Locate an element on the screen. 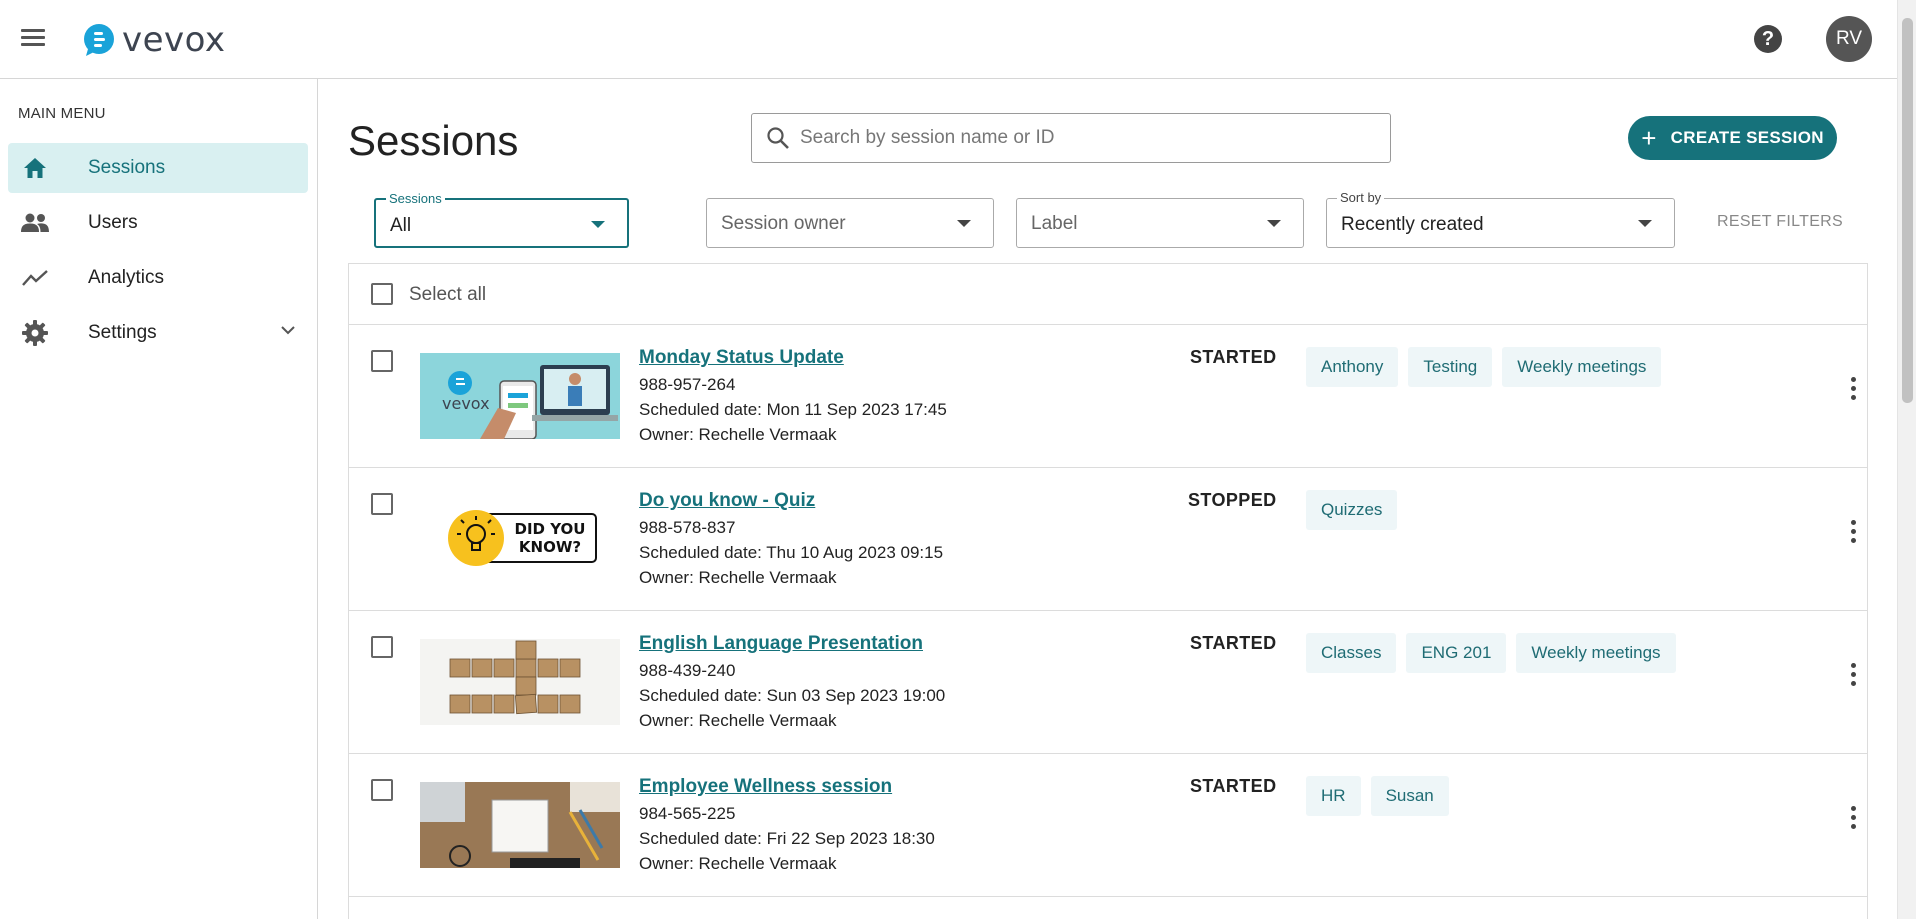 This screenshot has width=1916, height=919. create-session-button: + CREATE SESSION is located at coordinates (1732, 138).